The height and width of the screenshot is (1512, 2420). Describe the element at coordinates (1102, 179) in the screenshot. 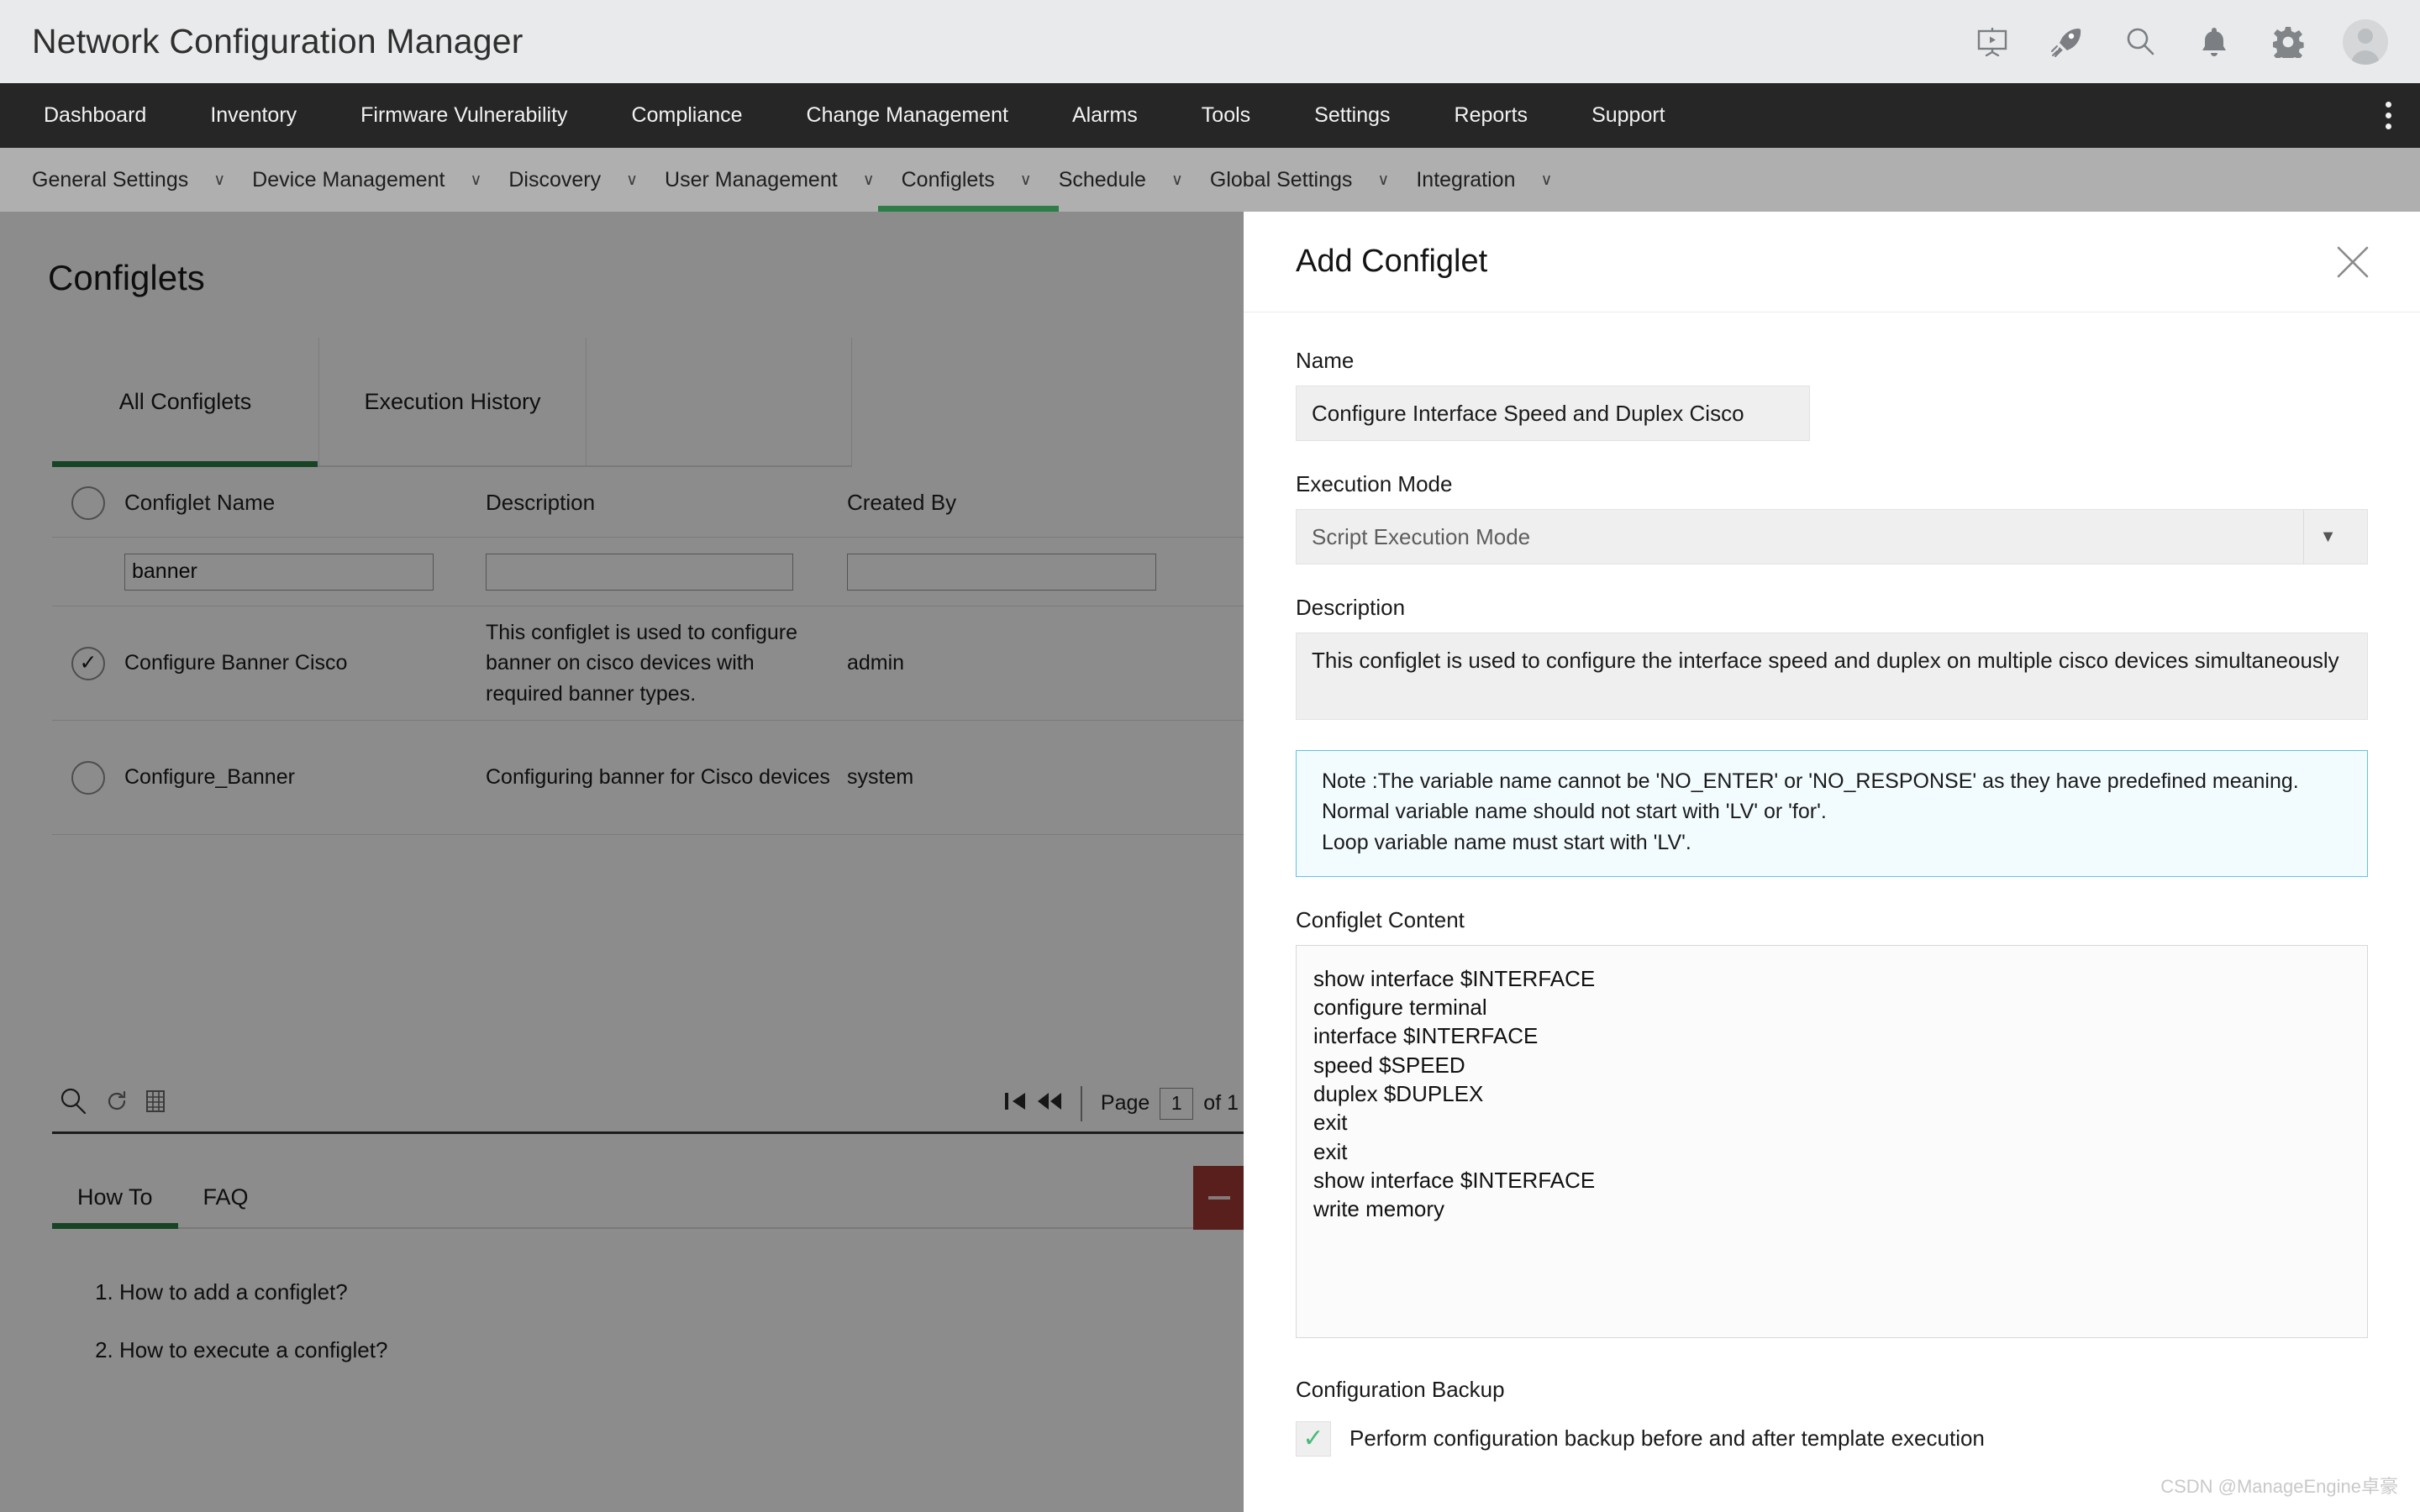

I see `subnav-label: Schedule` at that location.